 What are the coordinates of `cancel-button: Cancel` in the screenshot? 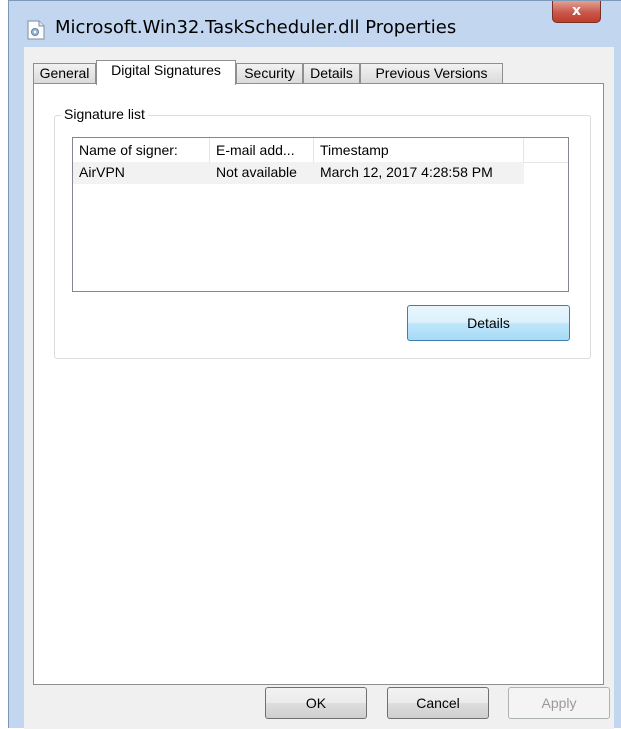 It's located at (438, 703).